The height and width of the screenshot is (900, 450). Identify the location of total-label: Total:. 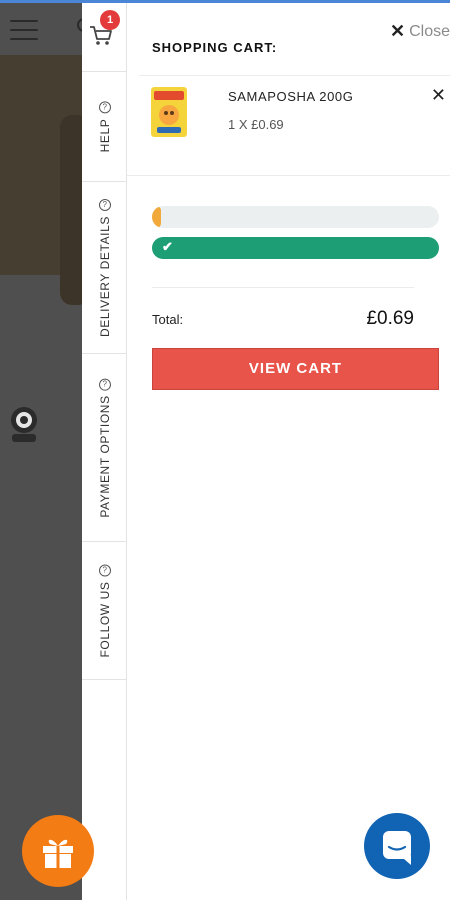
(168, 319).